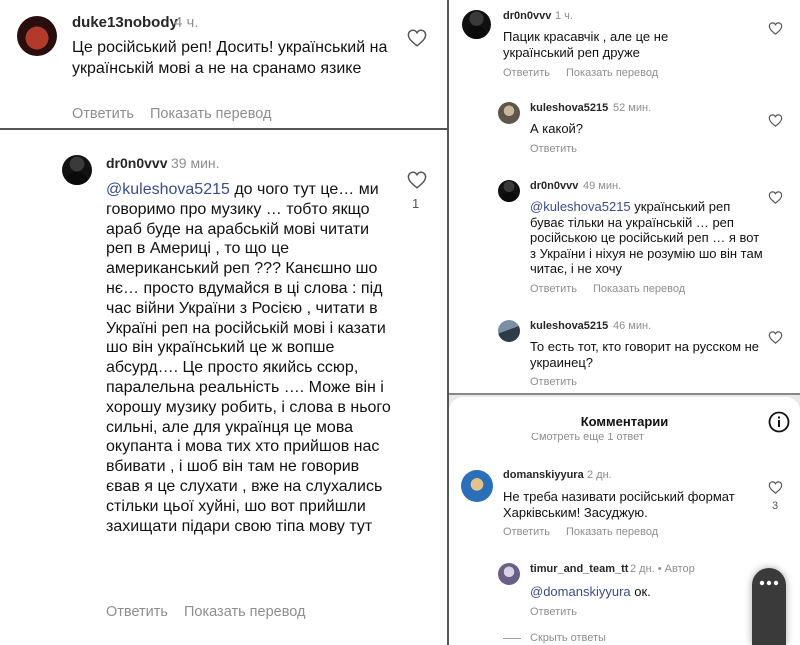 This screenshot has height=645, width=800. Describe the element at coordinates (602, 186) in the screenshot. I see `comment-time: 49 мин.` at that location.